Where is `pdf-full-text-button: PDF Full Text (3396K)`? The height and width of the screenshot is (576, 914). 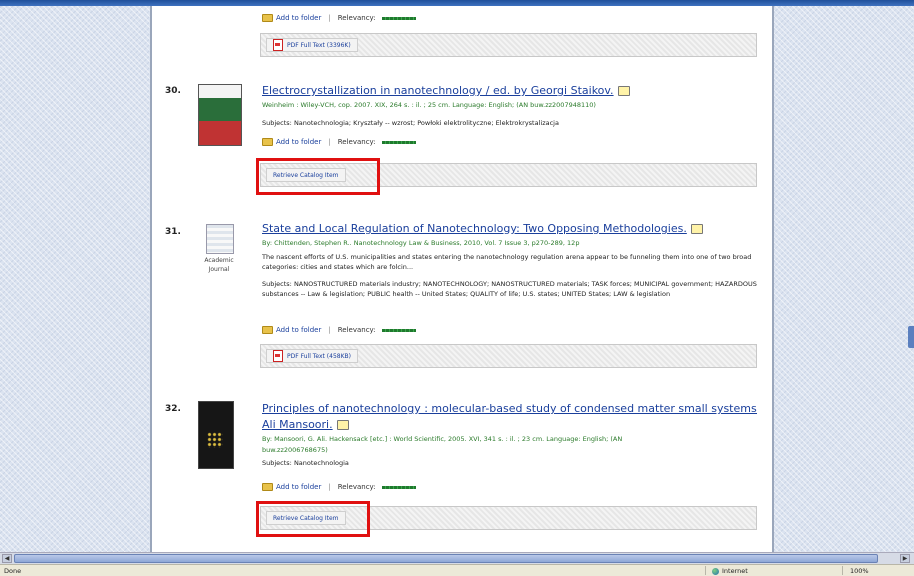 pdf-full-text-button: PDF Full Text (3396K) is located at coordinates (312, 45).